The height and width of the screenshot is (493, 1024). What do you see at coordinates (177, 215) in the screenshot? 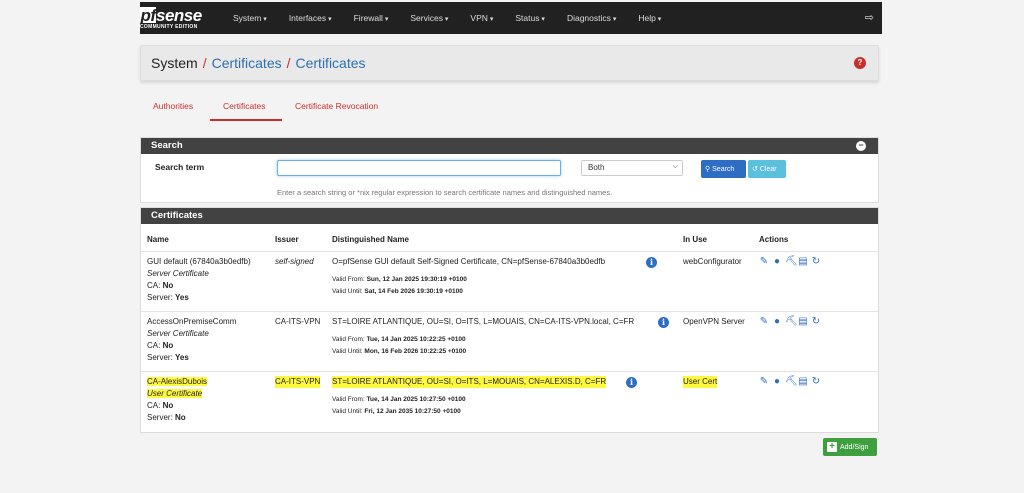
I see `certificates-heading-text: Certificates` at bounding box center [177, 215].